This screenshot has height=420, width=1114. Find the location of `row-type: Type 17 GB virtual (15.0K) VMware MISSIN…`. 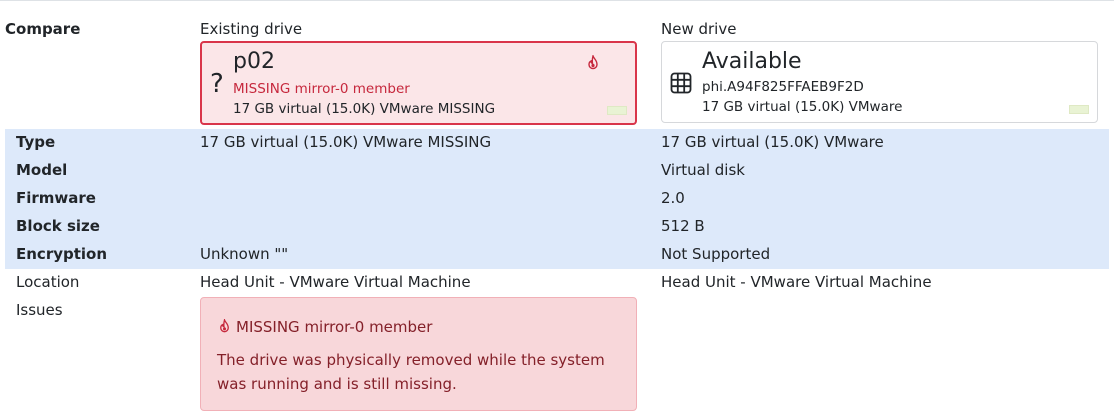

row-type: Type 17 GB virtual (15.0K) VMware MISSIN… is located at coordinates (557, 143).